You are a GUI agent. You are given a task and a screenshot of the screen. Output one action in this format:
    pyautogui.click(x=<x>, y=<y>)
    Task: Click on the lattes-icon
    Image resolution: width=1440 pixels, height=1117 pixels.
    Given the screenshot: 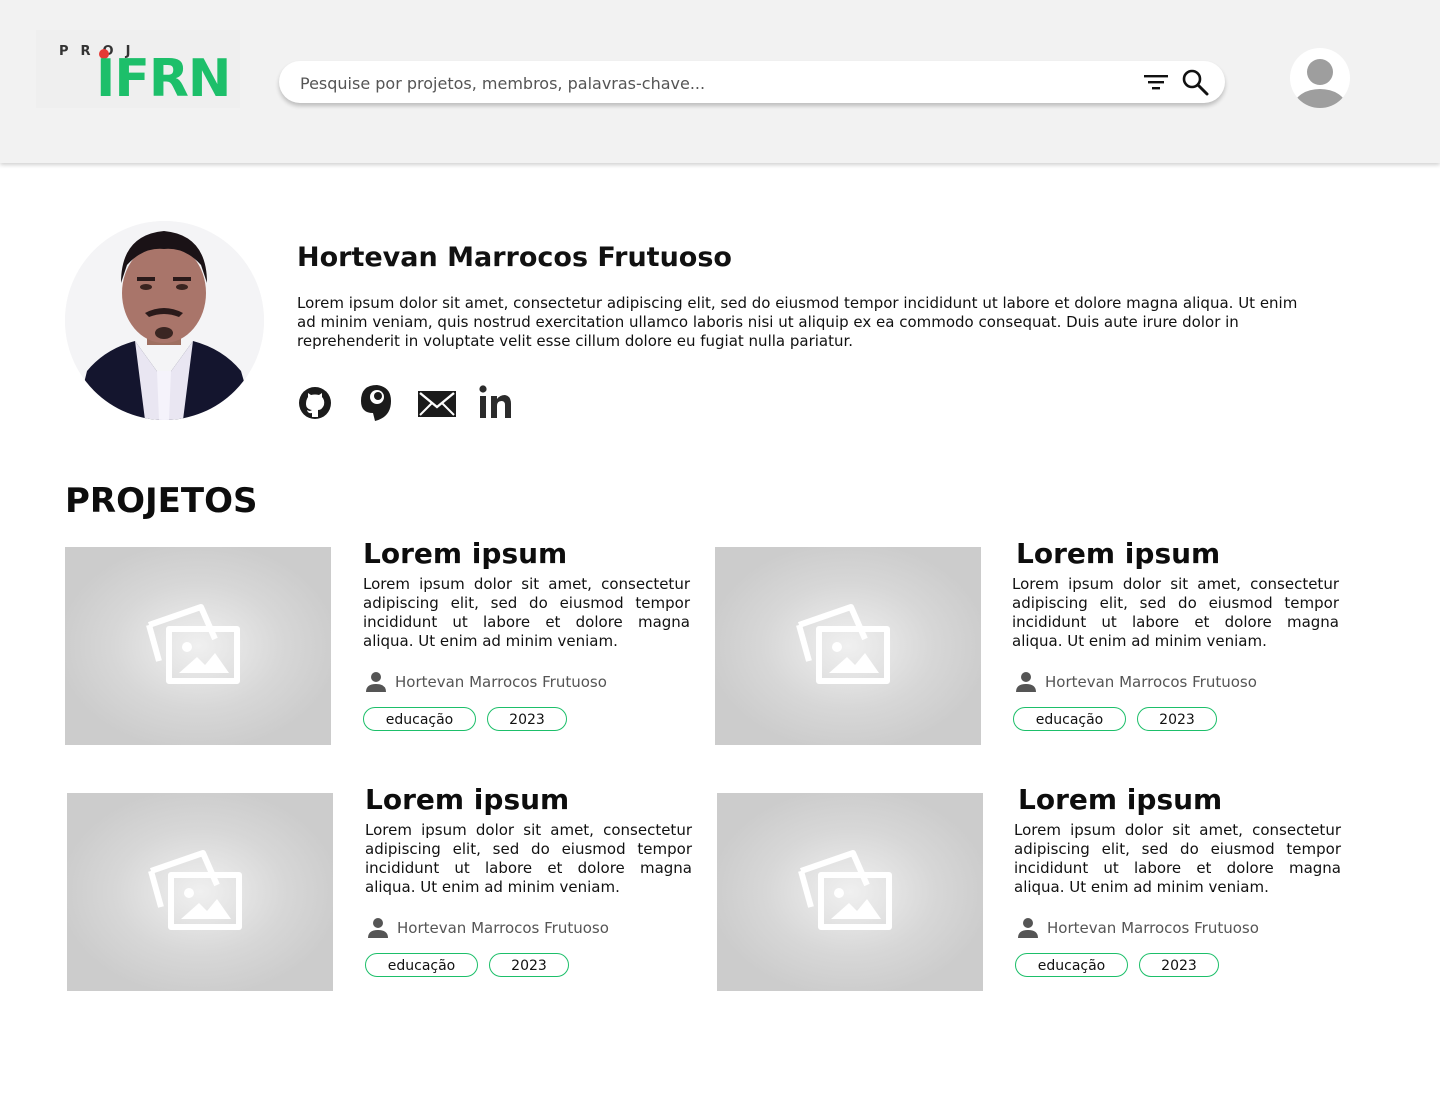 What is the action you would take?
    pyautogui.click(x=376, y=403)
    